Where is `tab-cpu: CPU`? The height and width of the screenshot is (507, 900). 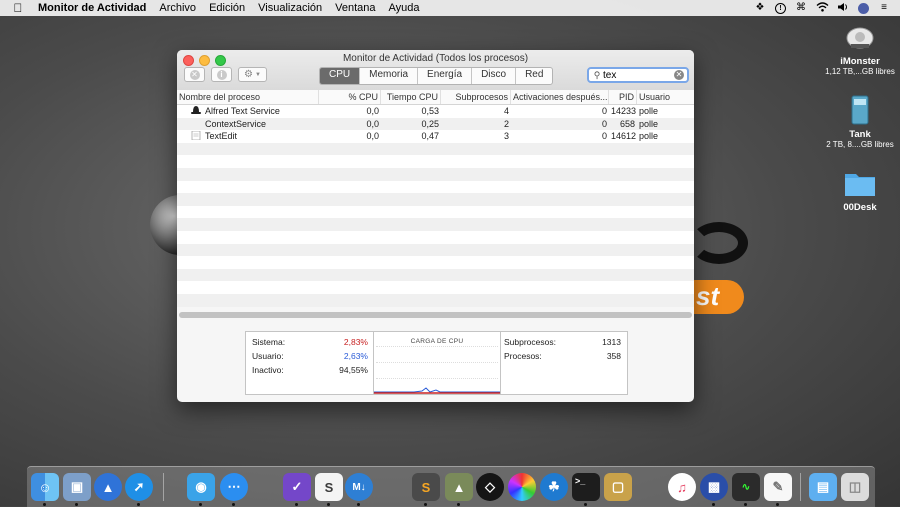
tab-cpu: CPU is located at coordinates (340, 76).